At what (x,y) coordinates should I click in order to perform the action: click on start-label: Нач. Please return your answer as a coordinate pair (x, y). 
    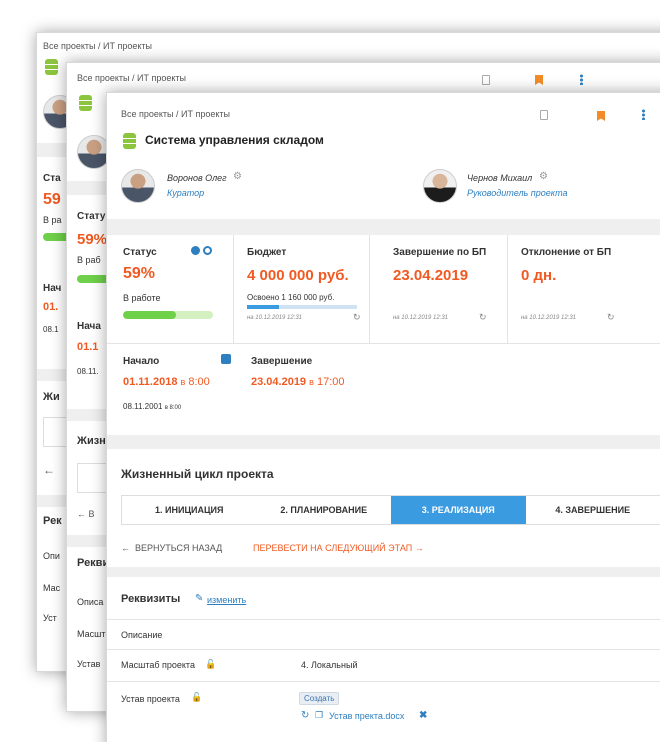
    Looking at the image, I should click on (52, 288).